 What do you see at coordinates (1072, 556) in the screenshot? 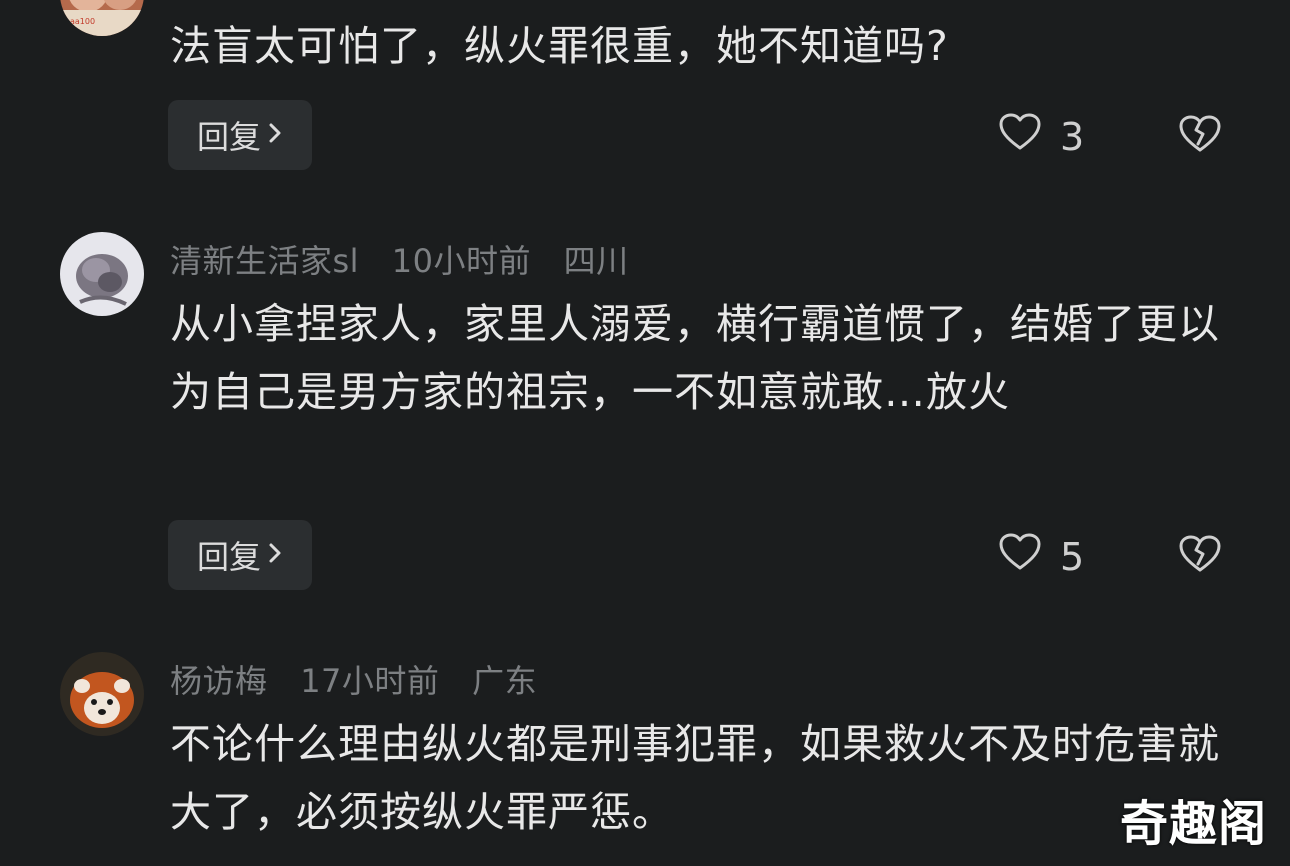
I see `like-count: 5` at bounding box center [1072, 556].